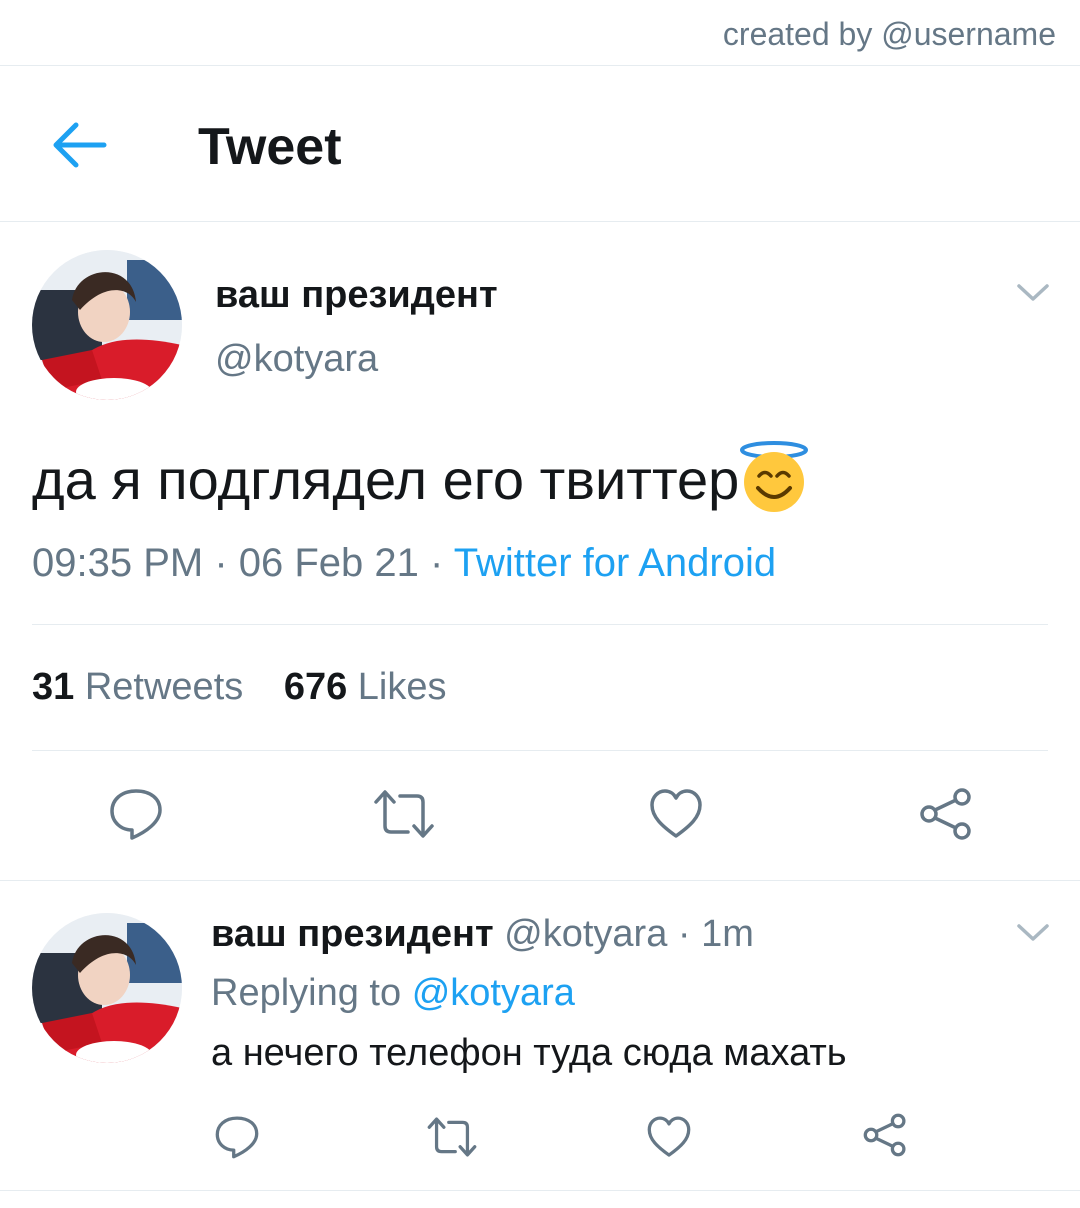 Image resolution: width=1080 pixels, height=1208 pixels. I want to click on reply-time: 1m, so click(727, 934).